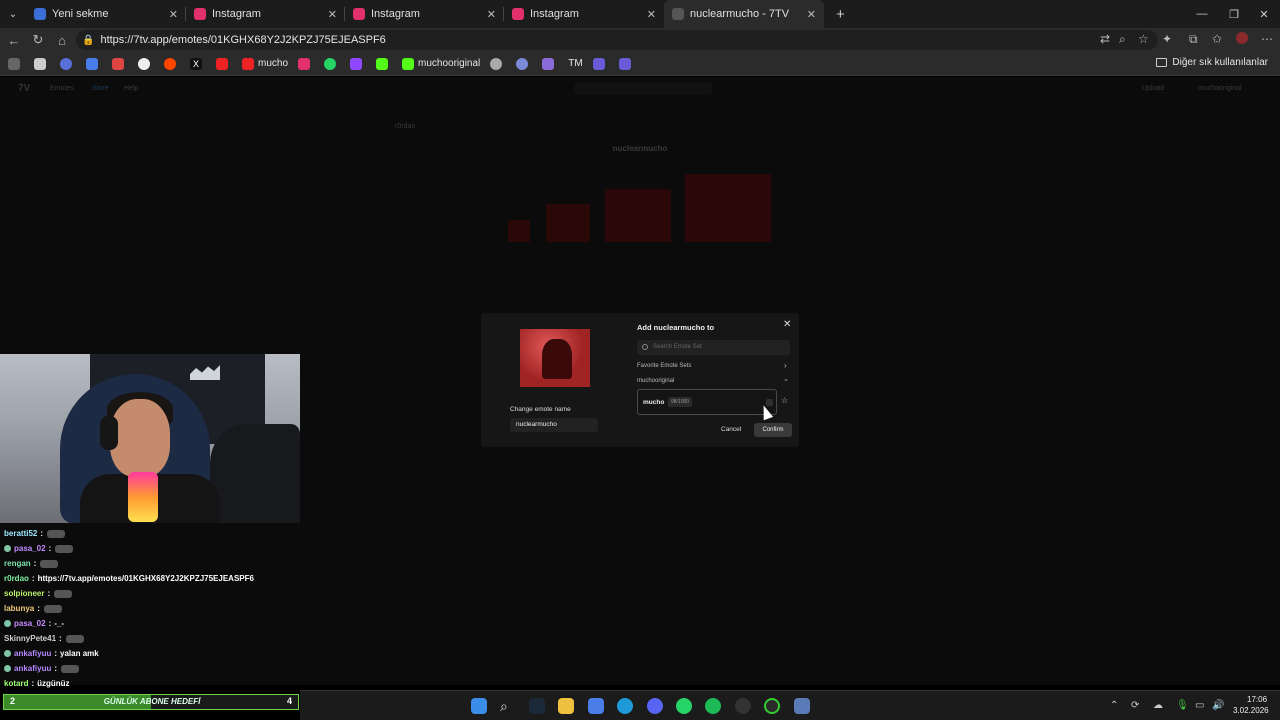  What do you see at coordinates (643, 88) in the screenshot?
I see `site-search-input` at bounding box center [643, 88].